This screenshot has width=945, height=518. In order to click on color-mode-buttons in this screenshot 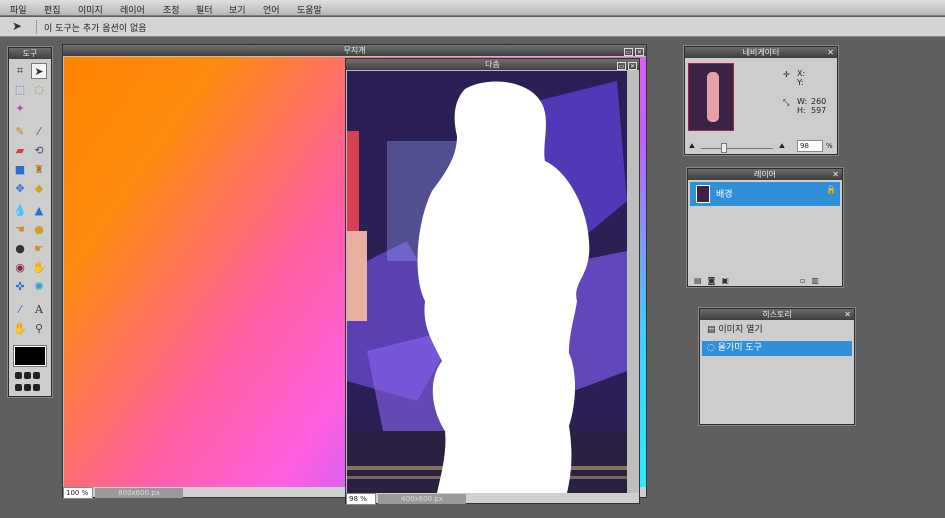, I will do `click(30, 381)`.